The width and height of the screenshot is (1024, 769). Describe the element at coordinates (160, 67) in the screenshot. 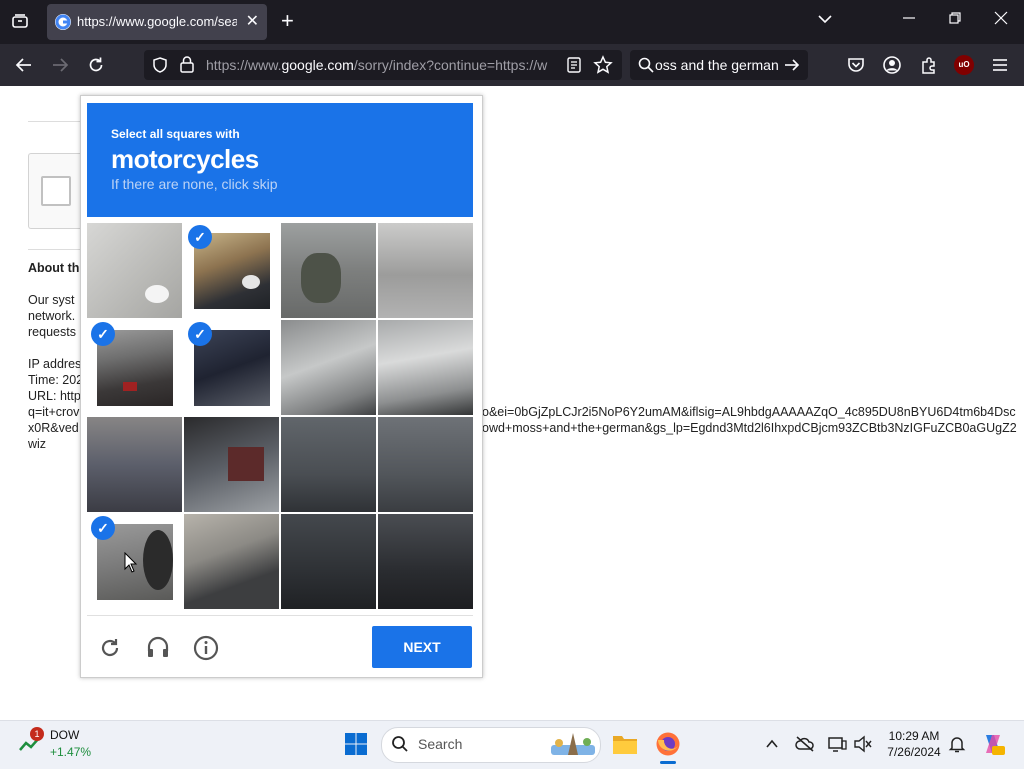

I see `shield-icon` at that location.